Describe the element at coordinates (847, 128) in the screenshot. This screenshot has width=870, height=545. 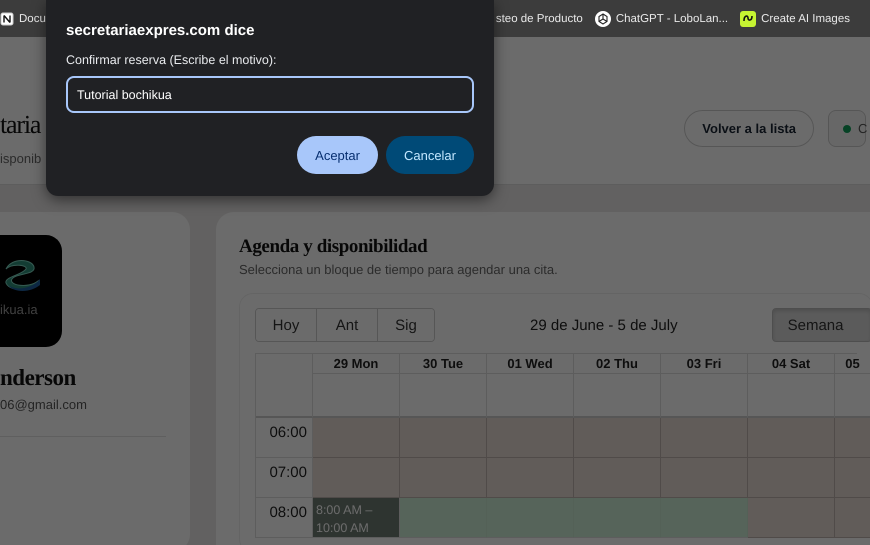
I see `status-dot-icon` at that location.